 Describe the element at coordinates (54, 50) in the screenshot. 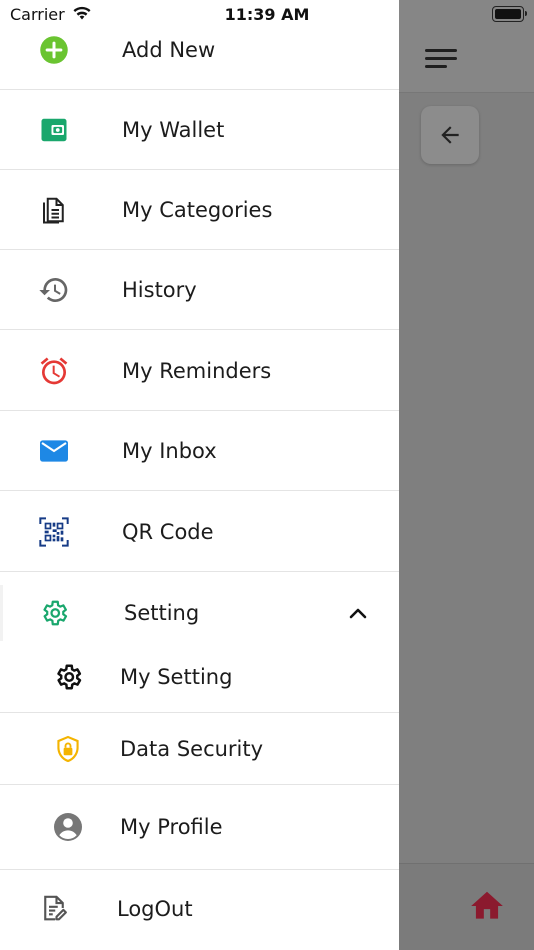

I see `add-circle-icon` at that location.